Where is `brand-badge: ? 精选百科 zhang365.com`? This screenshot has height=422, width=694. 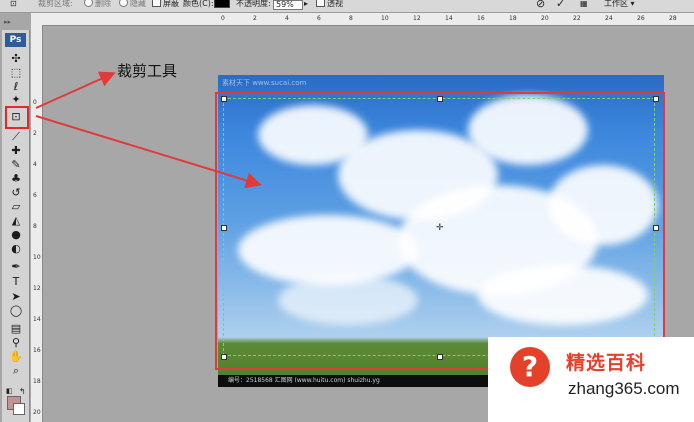 brand-badge: ? 精选百科 zhang365.com is located at coordinates (591, 379).